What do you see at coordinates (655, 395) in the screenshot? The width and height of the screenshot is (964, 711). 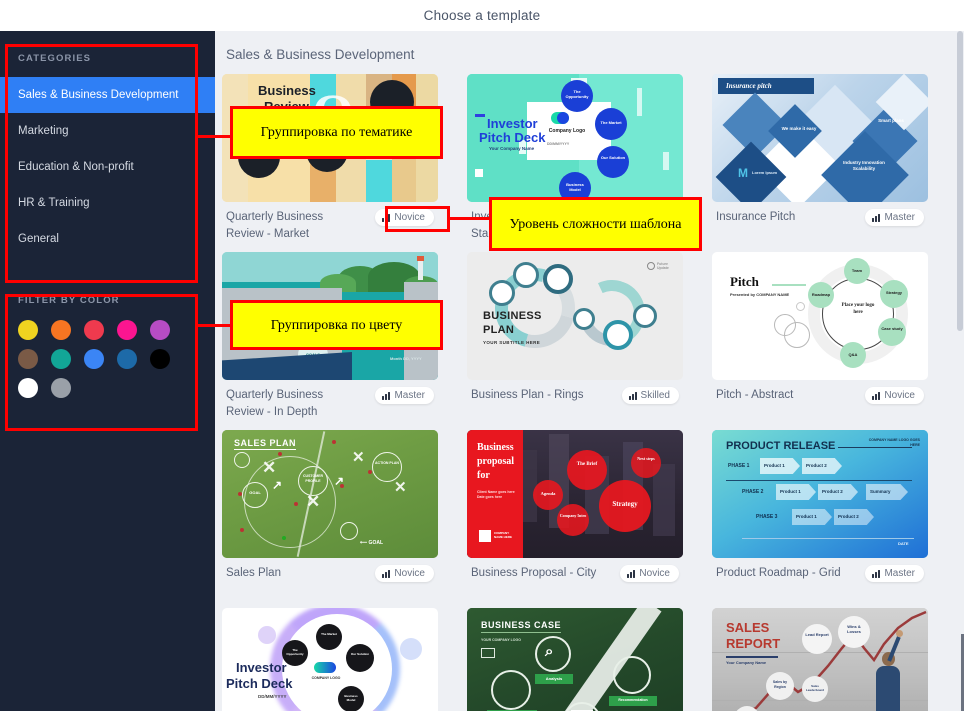 I see `difficulty-label: Skilled` at bounding box center [655, 395].